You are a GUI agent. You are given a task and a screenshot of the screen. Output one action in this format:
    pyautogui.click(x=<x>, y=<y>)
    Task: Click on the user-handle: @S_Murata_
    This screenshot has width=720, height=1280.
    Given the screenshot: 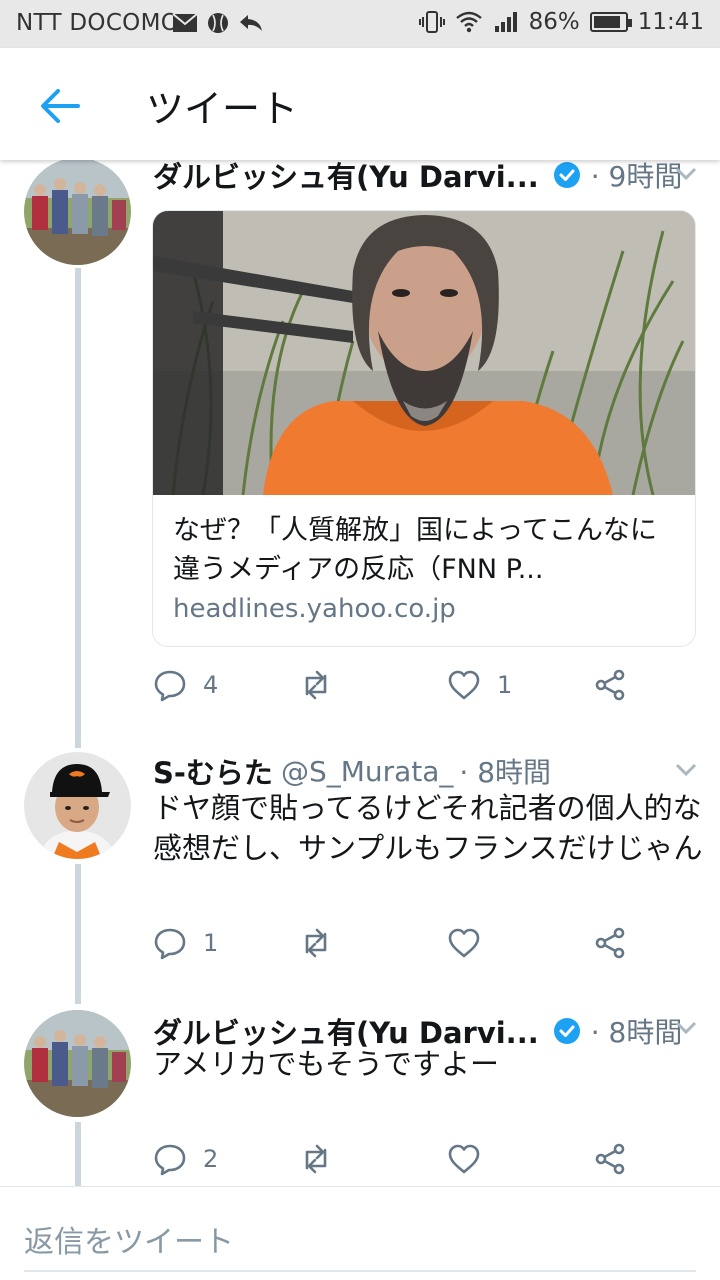 What is the action you would take?
    pyautogui.click(x=367, y=771)
    